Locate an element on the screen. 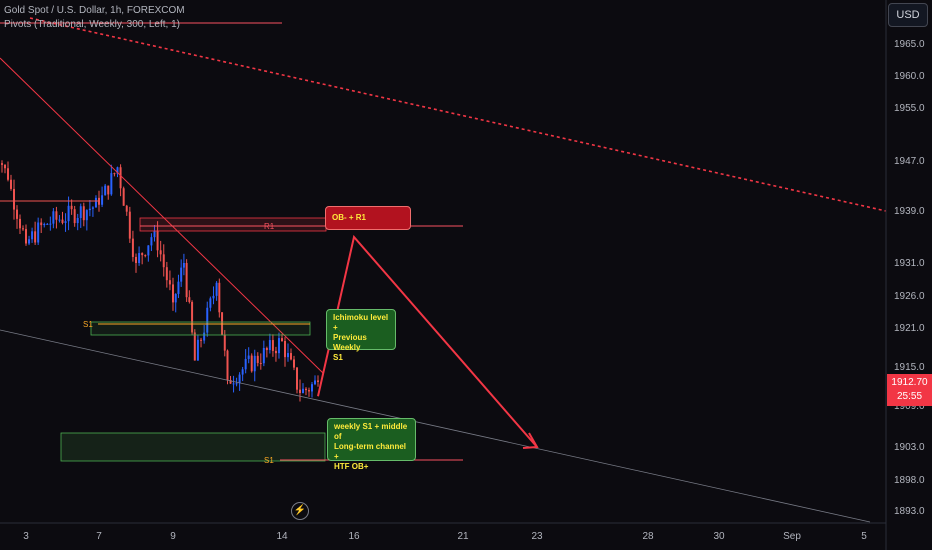 This screenshot has width=932, height=550. annotation-ichimoku-line: Ichimoku level + is located at coordinates (361, 322).